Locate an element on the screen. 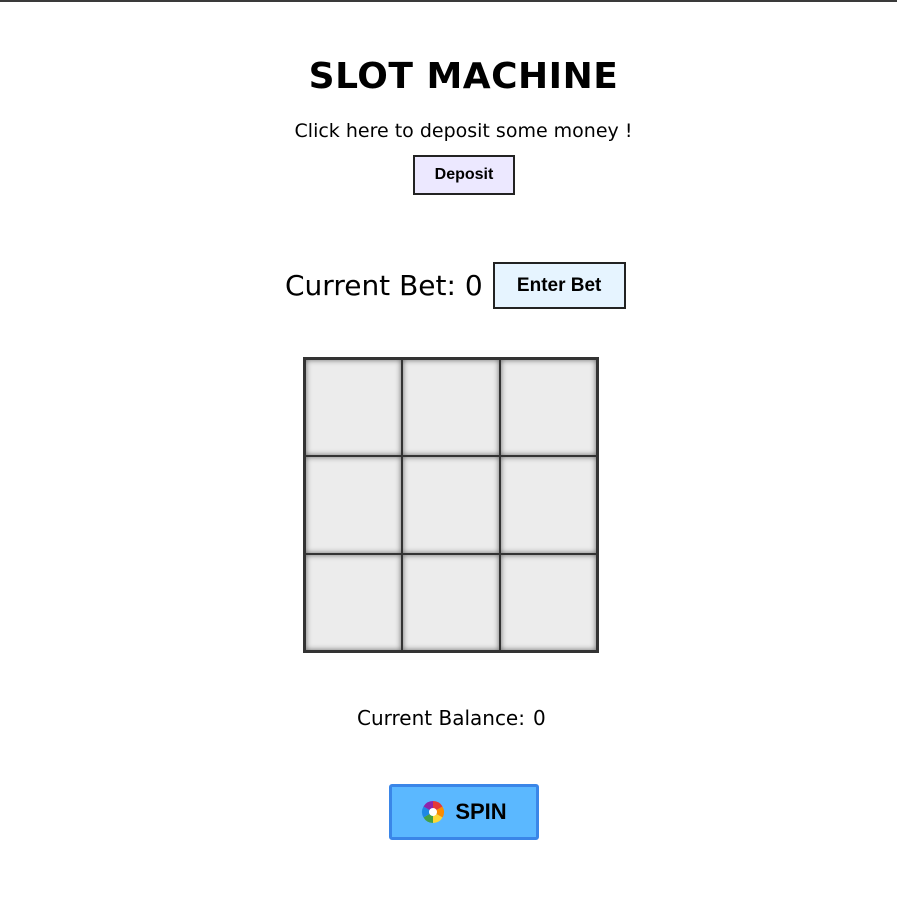 The height and width of the screenshot is (897, 897). page-title: SLOT MACHINE is located at coordinates (463, 76).